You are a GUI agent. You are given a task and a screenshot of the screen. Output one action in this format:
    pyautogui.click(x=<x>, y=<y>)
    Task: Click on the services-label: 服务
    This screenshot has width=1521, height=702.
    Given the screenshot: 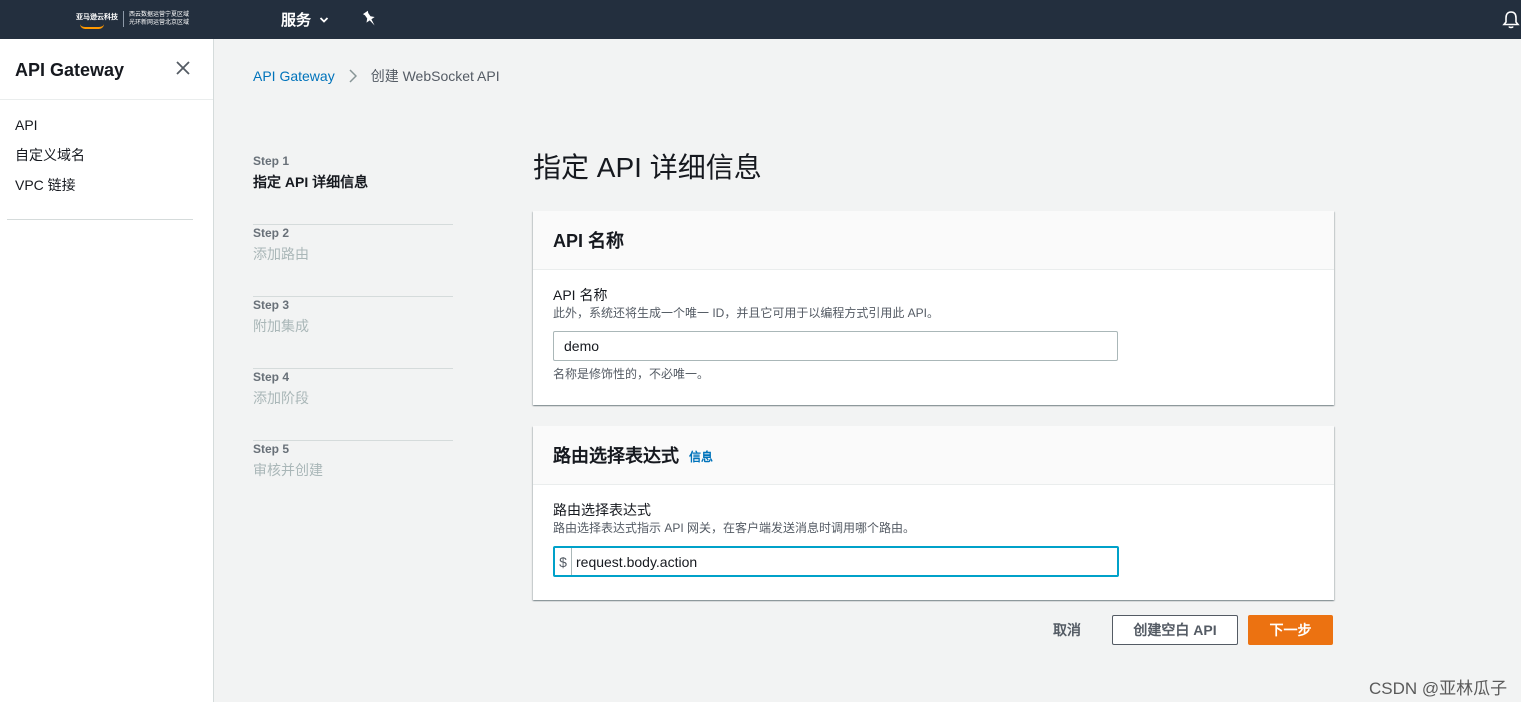 What is the action you would take?
    pyautogui.click(x=296, y=20)
    